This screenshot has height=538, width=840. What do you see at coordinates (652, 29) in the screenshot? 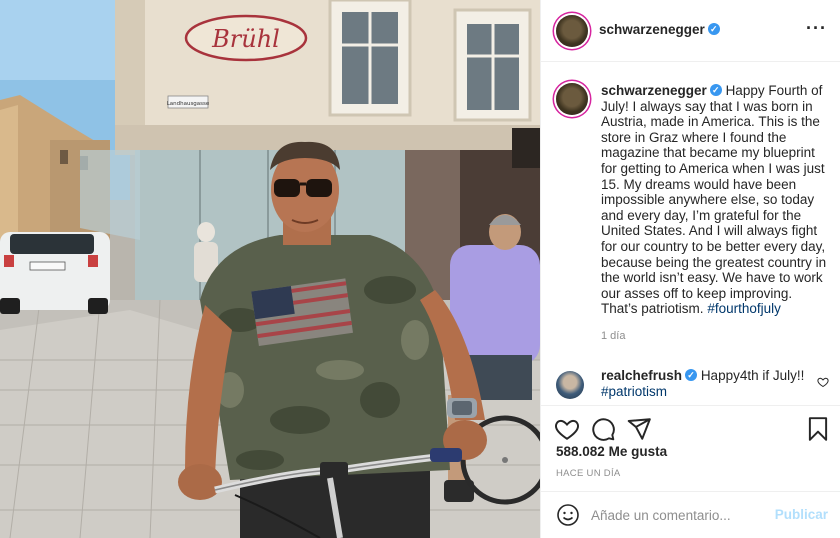
I see `author-username: schwarzenegger` at bounding box center [652, 29].